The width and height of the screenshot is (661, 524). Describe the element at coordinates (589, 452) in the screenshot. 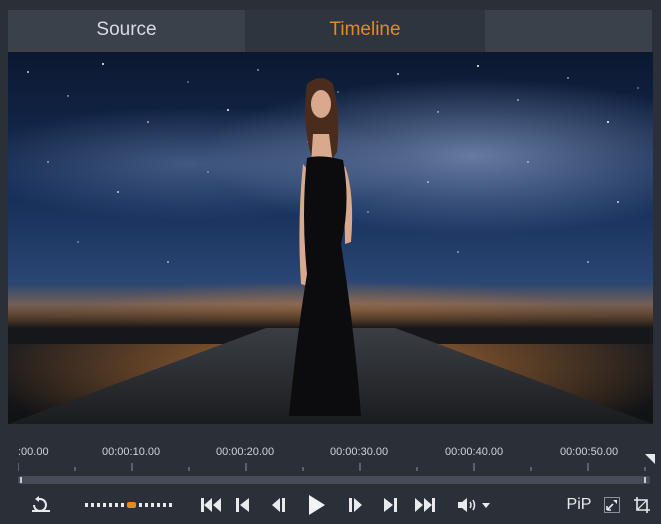

I see `timecode-label: 00:00:50.00` at that location.